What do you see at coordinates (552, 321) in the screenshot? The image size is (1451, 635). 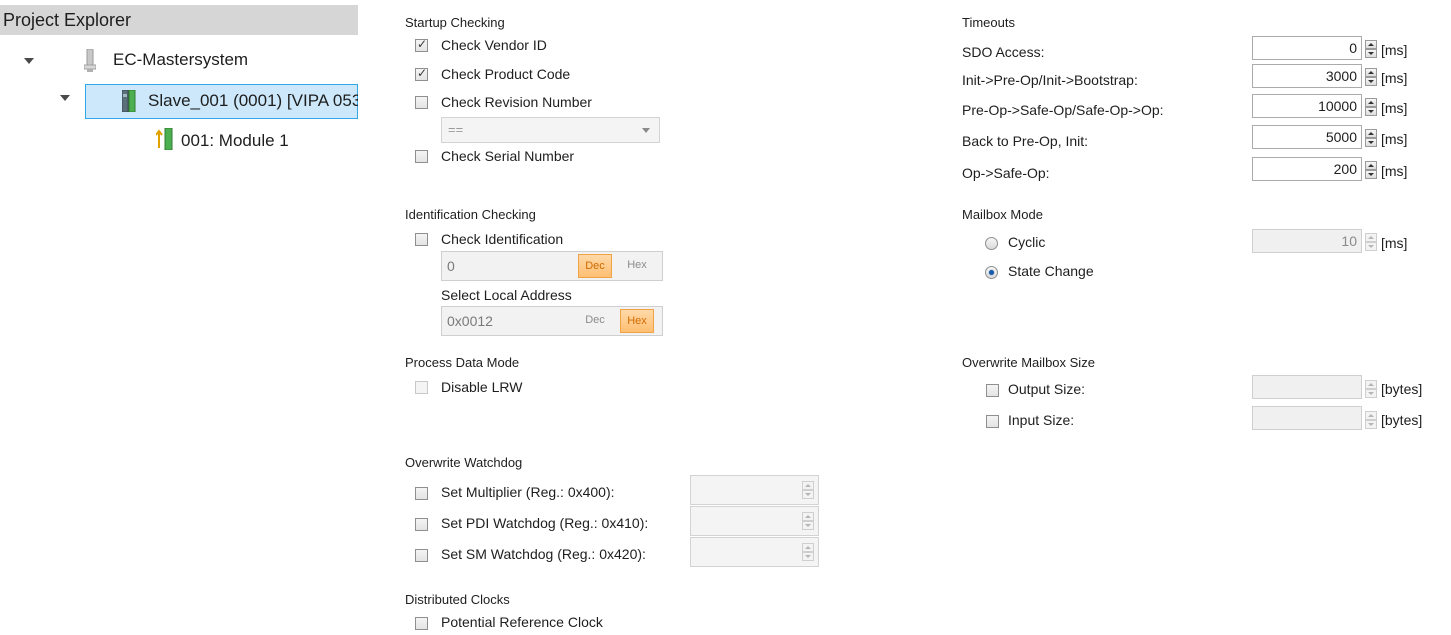 I see `local-address-field: 0x0012 Dec Hex` at bounding box center [552, 321].